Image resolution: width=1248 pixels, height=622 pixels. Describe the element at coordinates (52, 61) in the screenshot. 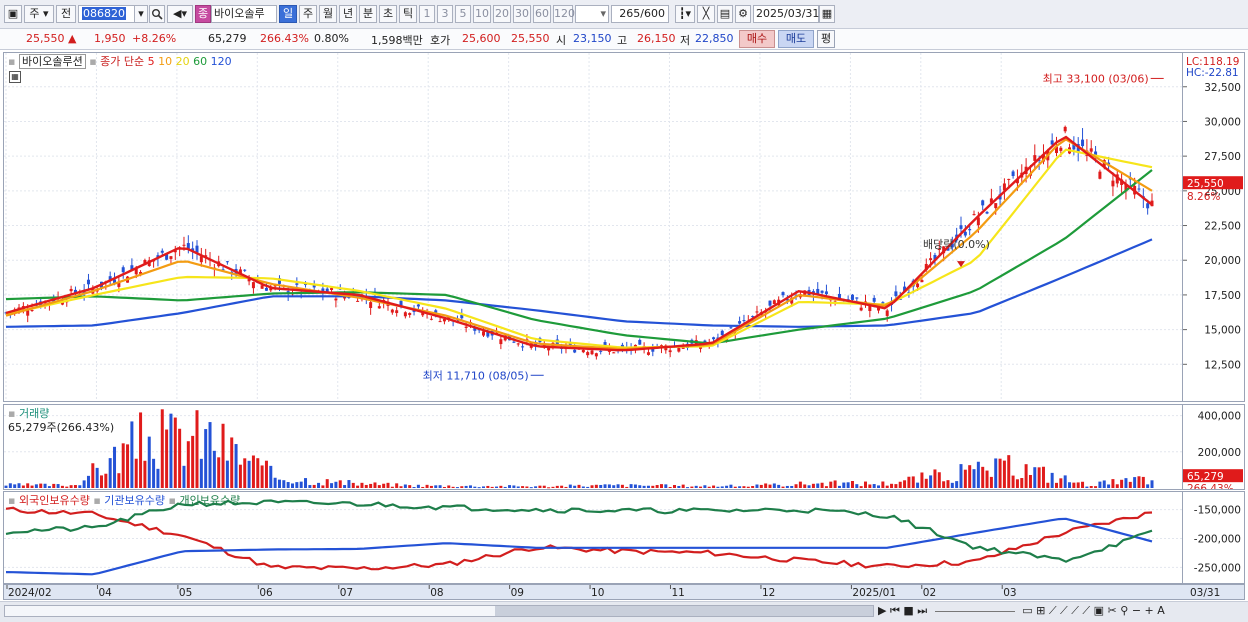

I see `legend-stock-name: 바이오솔루션` at that location.